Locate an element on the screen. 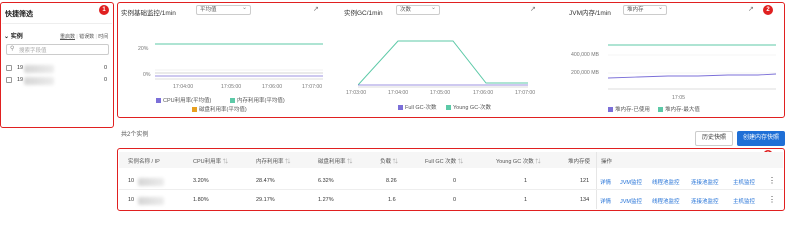 The height and width of the screenshot is (240, 790). col-heap: 堆内存使 is located at coordinates (579, 161).